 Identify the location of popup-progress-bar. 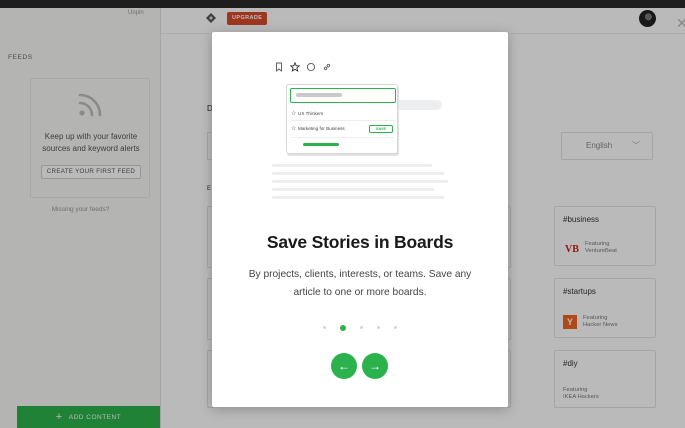
(321, 144).